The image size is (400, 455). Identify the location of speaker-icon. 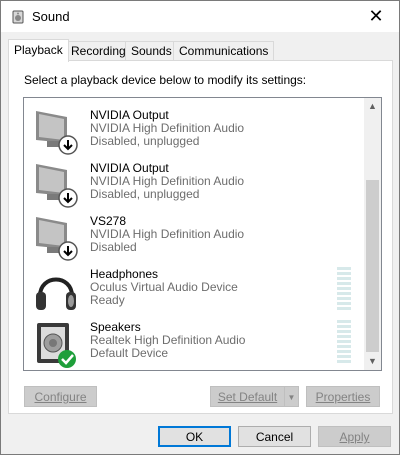
(56, 345).